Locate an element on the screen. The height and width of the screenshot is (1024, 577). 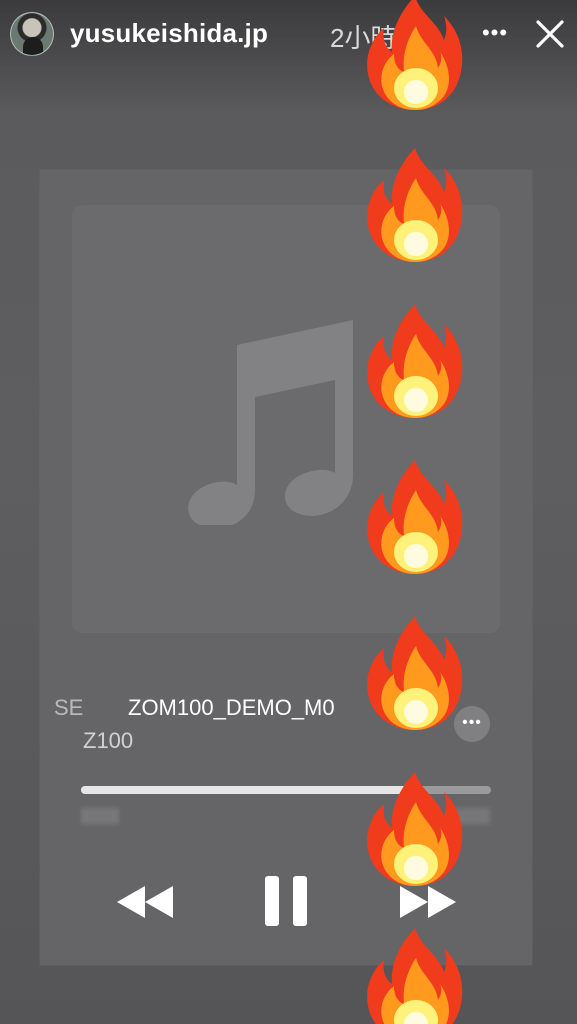
profile-avatar is located at coordinates (32, 34).